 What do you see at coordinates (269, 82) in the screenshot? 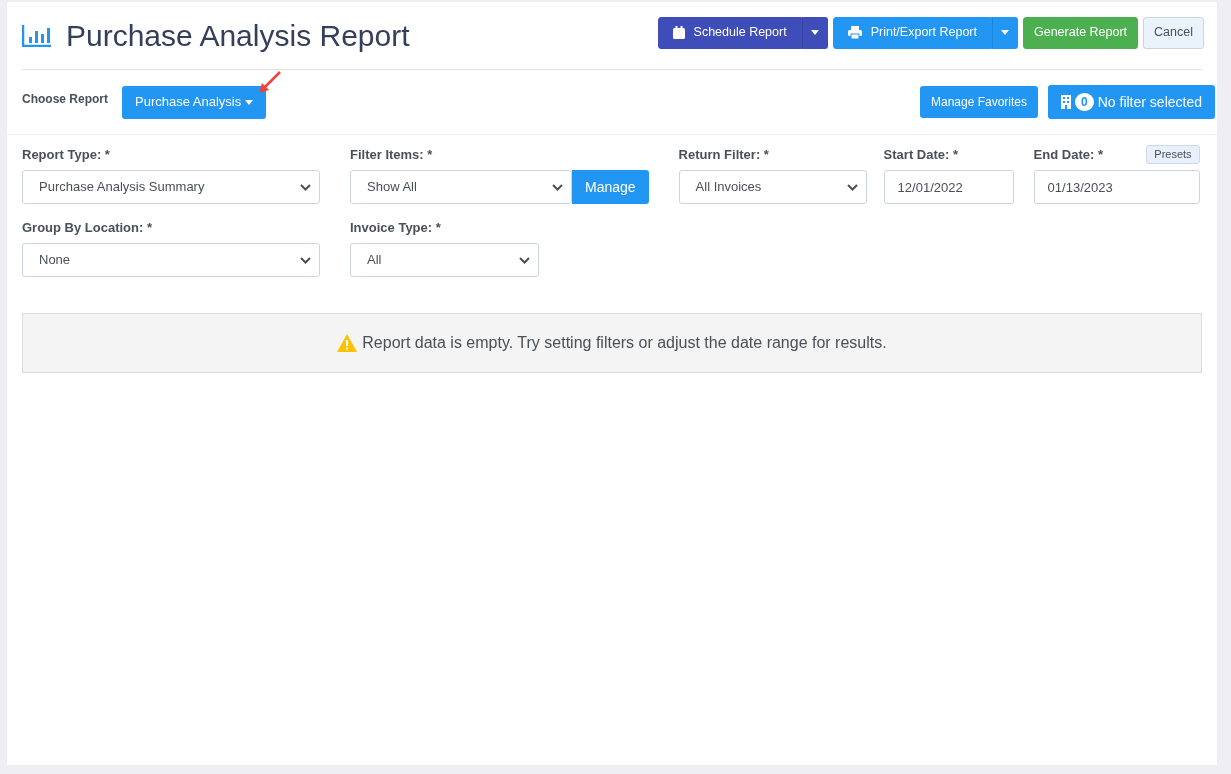
I see `annotation-arrow-icon` at bounding box center [269, 82].